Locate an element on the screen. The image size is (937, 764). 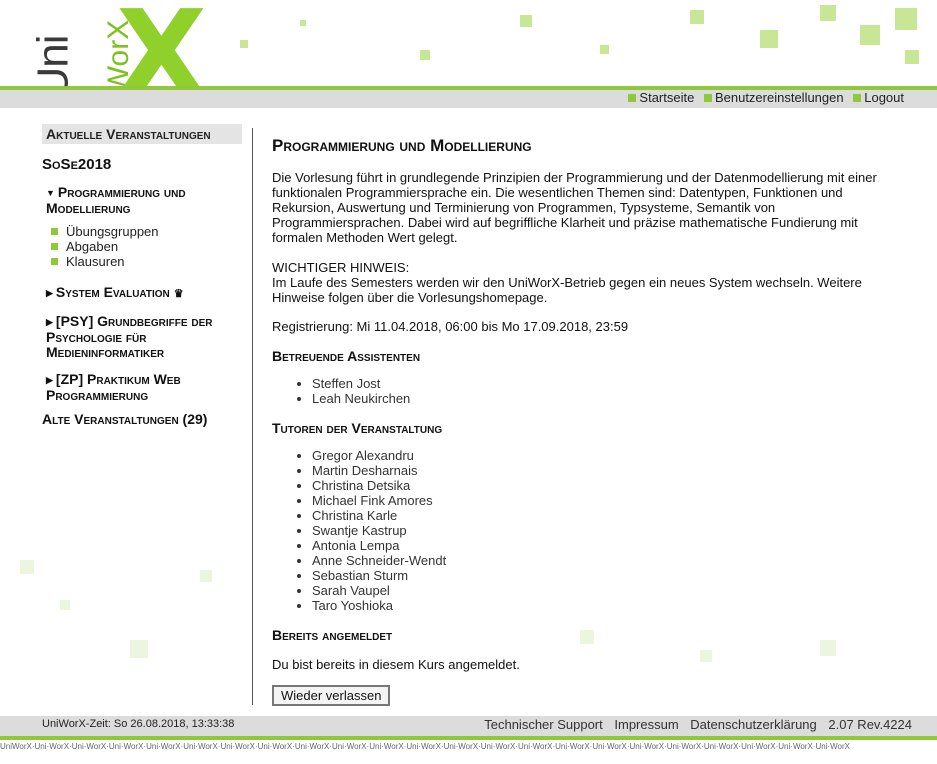
list-item: Martin Desharnais is located at coordinates (602, 470).